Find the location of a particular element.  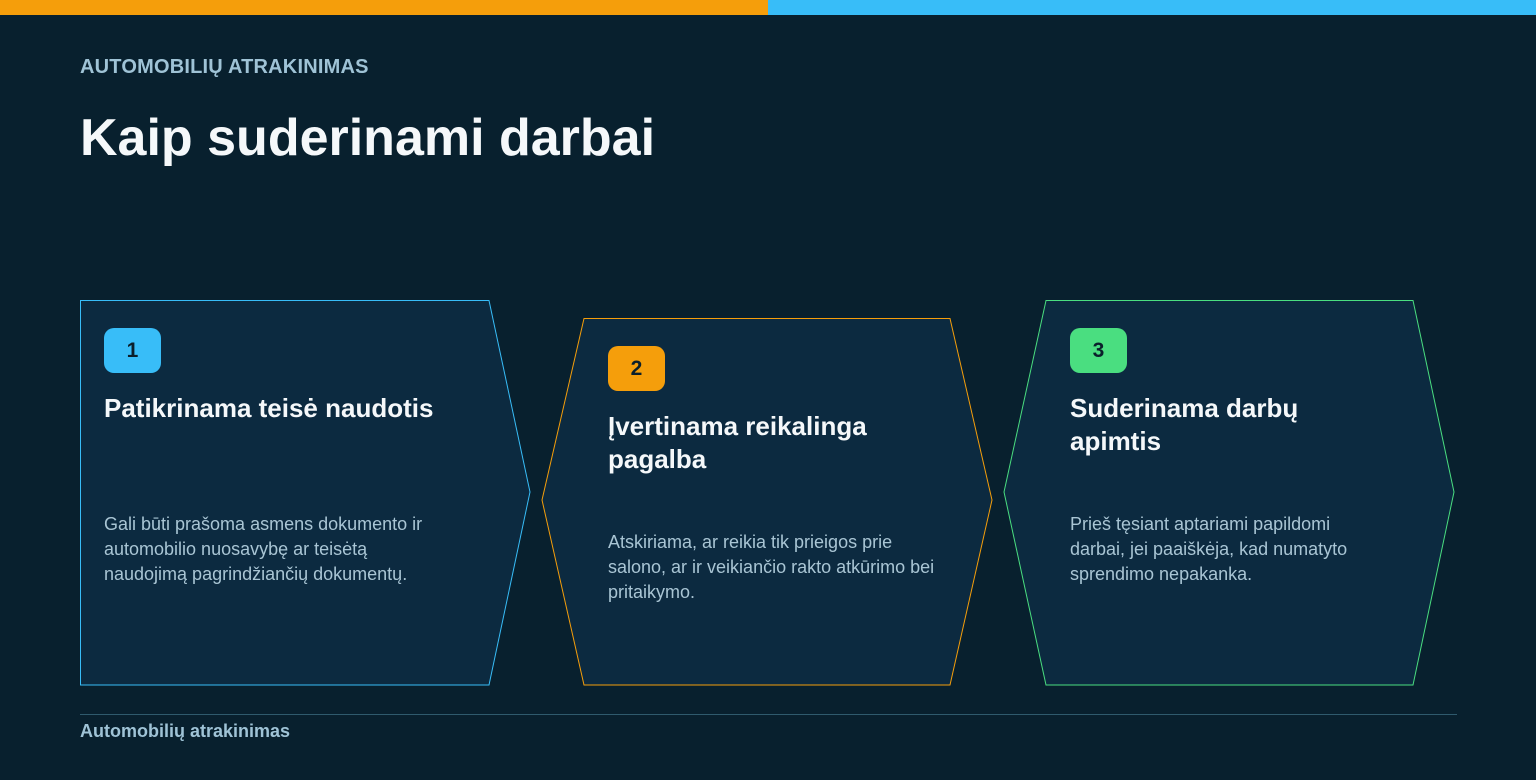

step-title-1: Patikrinama teisė naudotis is located at coordinates (269, 408).